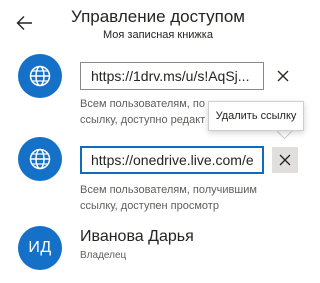 Image resolution: width=320 pixels, height=283 pixels. I want to click on owner-initials: ИД, so click(40, 247).